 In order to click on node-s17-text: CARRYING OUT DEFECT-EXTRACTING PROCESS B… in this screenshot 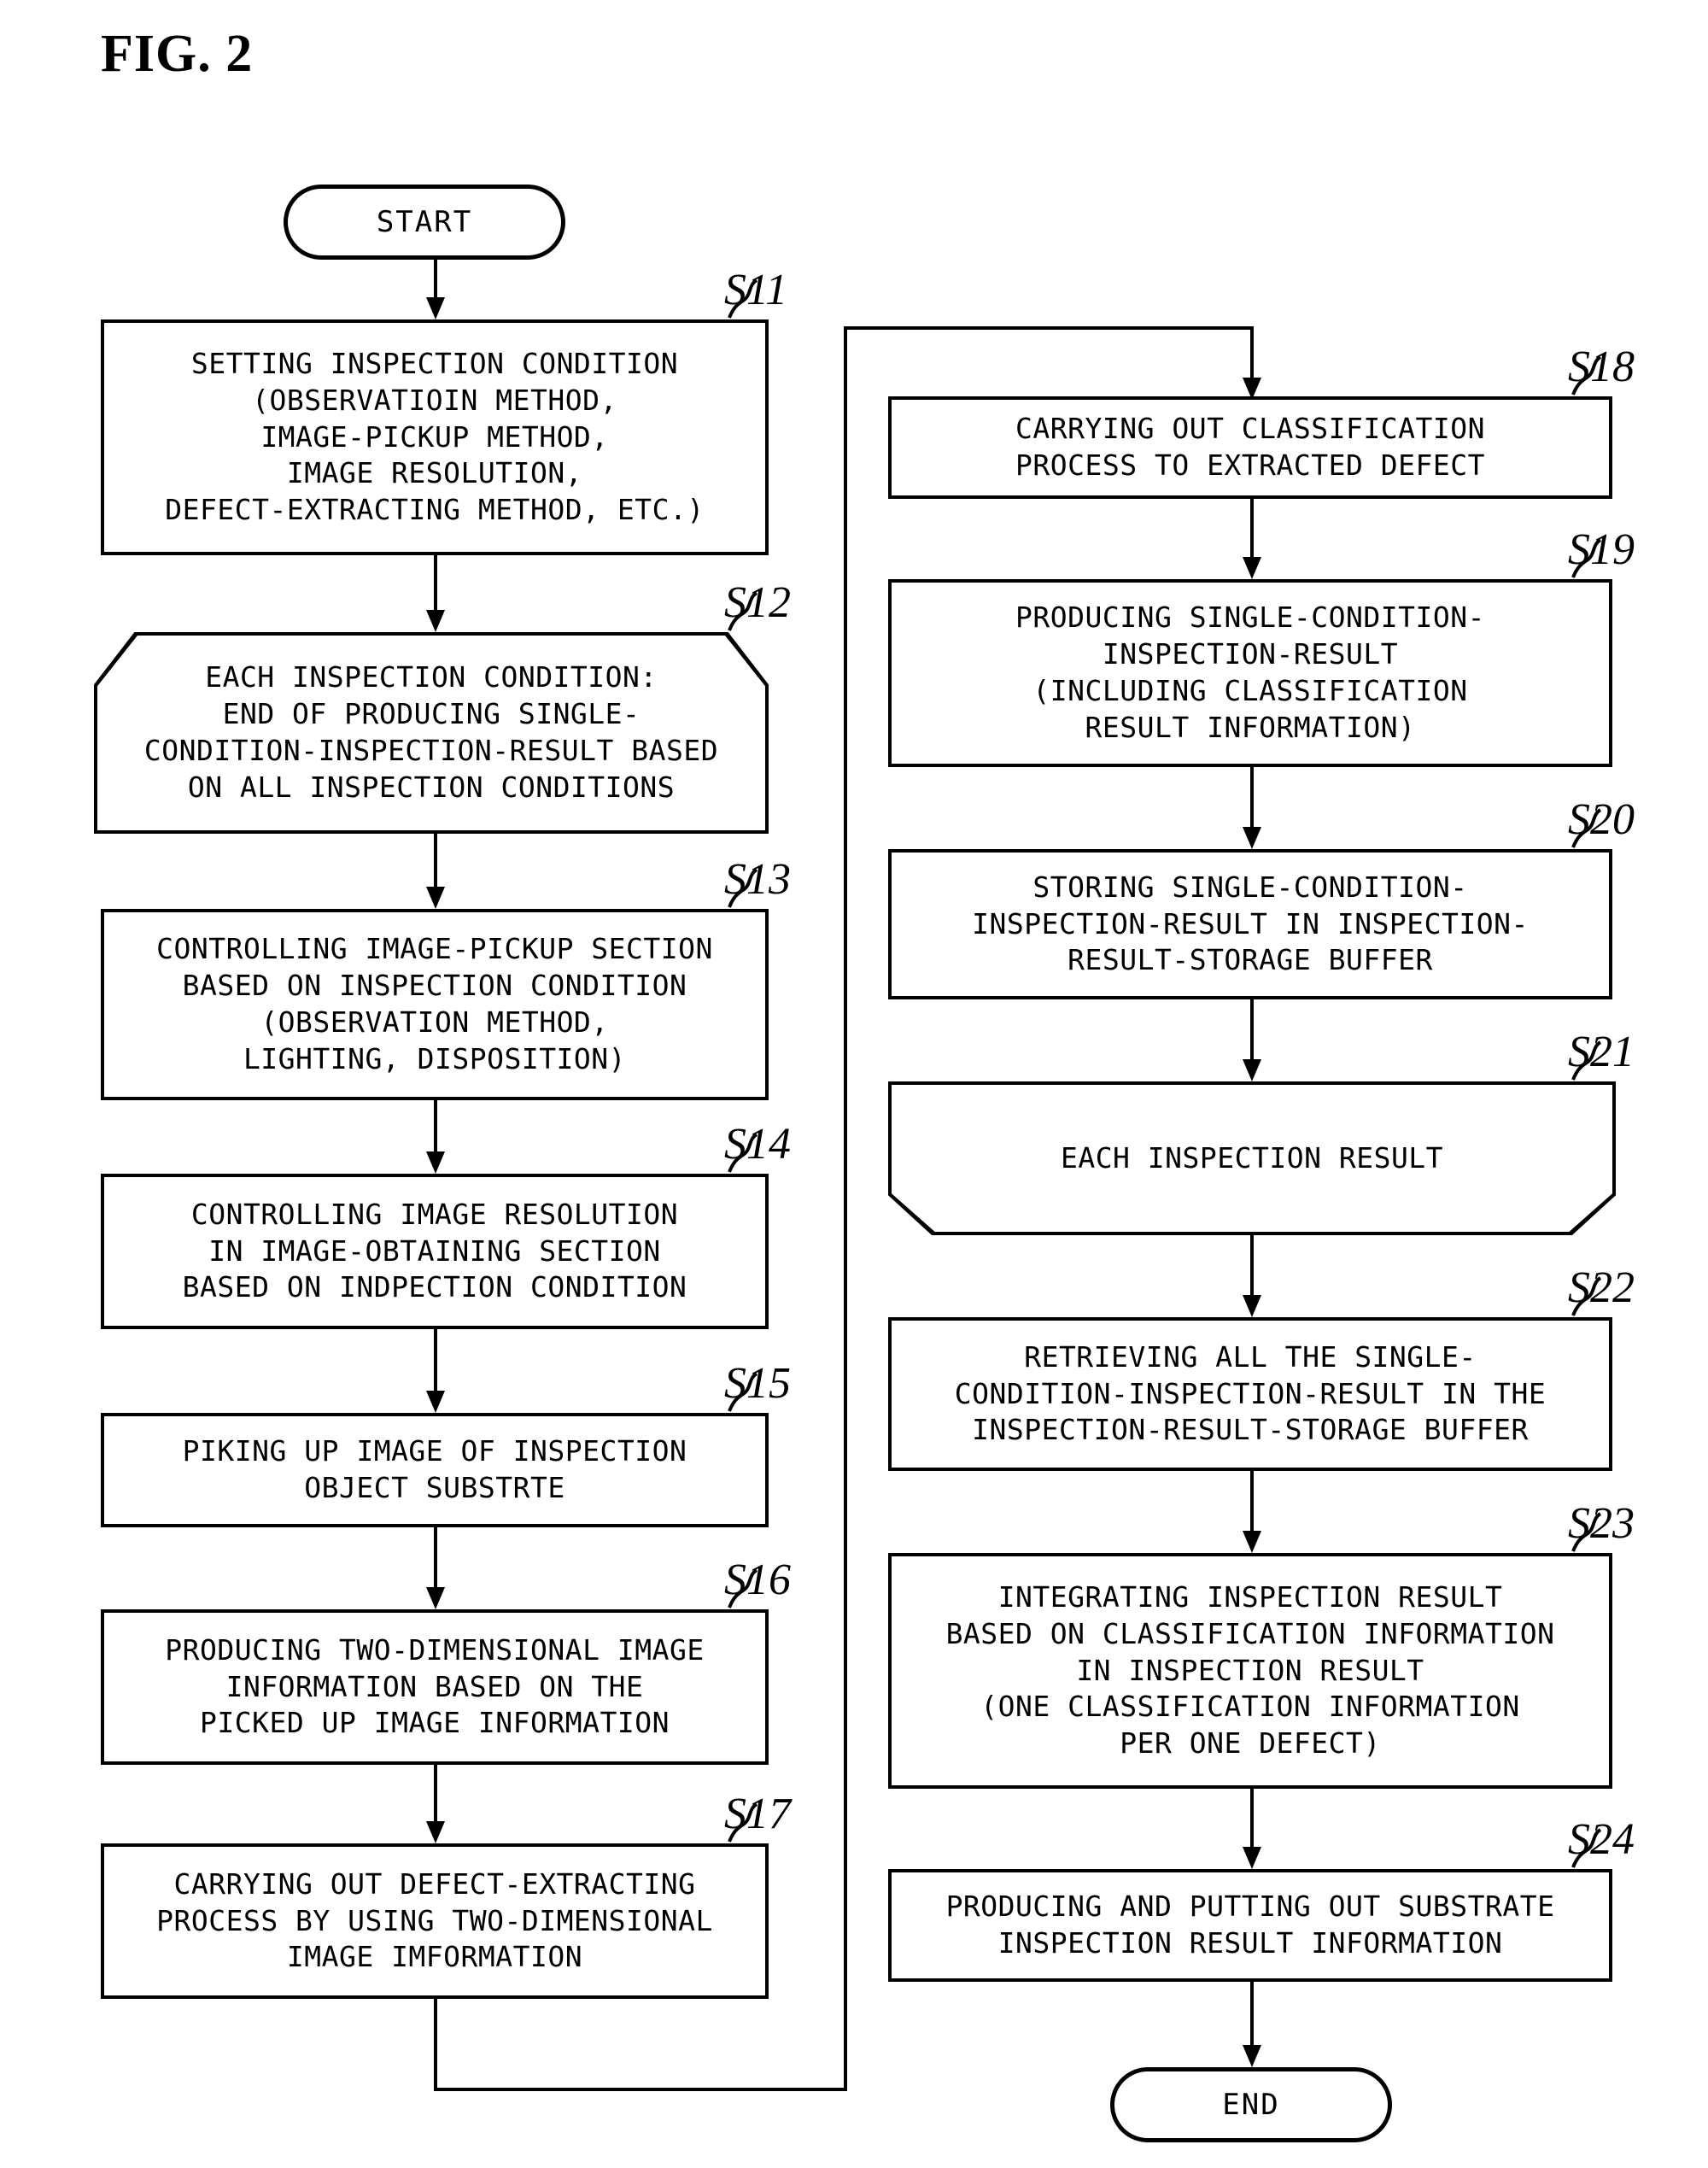, I will do `click(434, 1920)`.